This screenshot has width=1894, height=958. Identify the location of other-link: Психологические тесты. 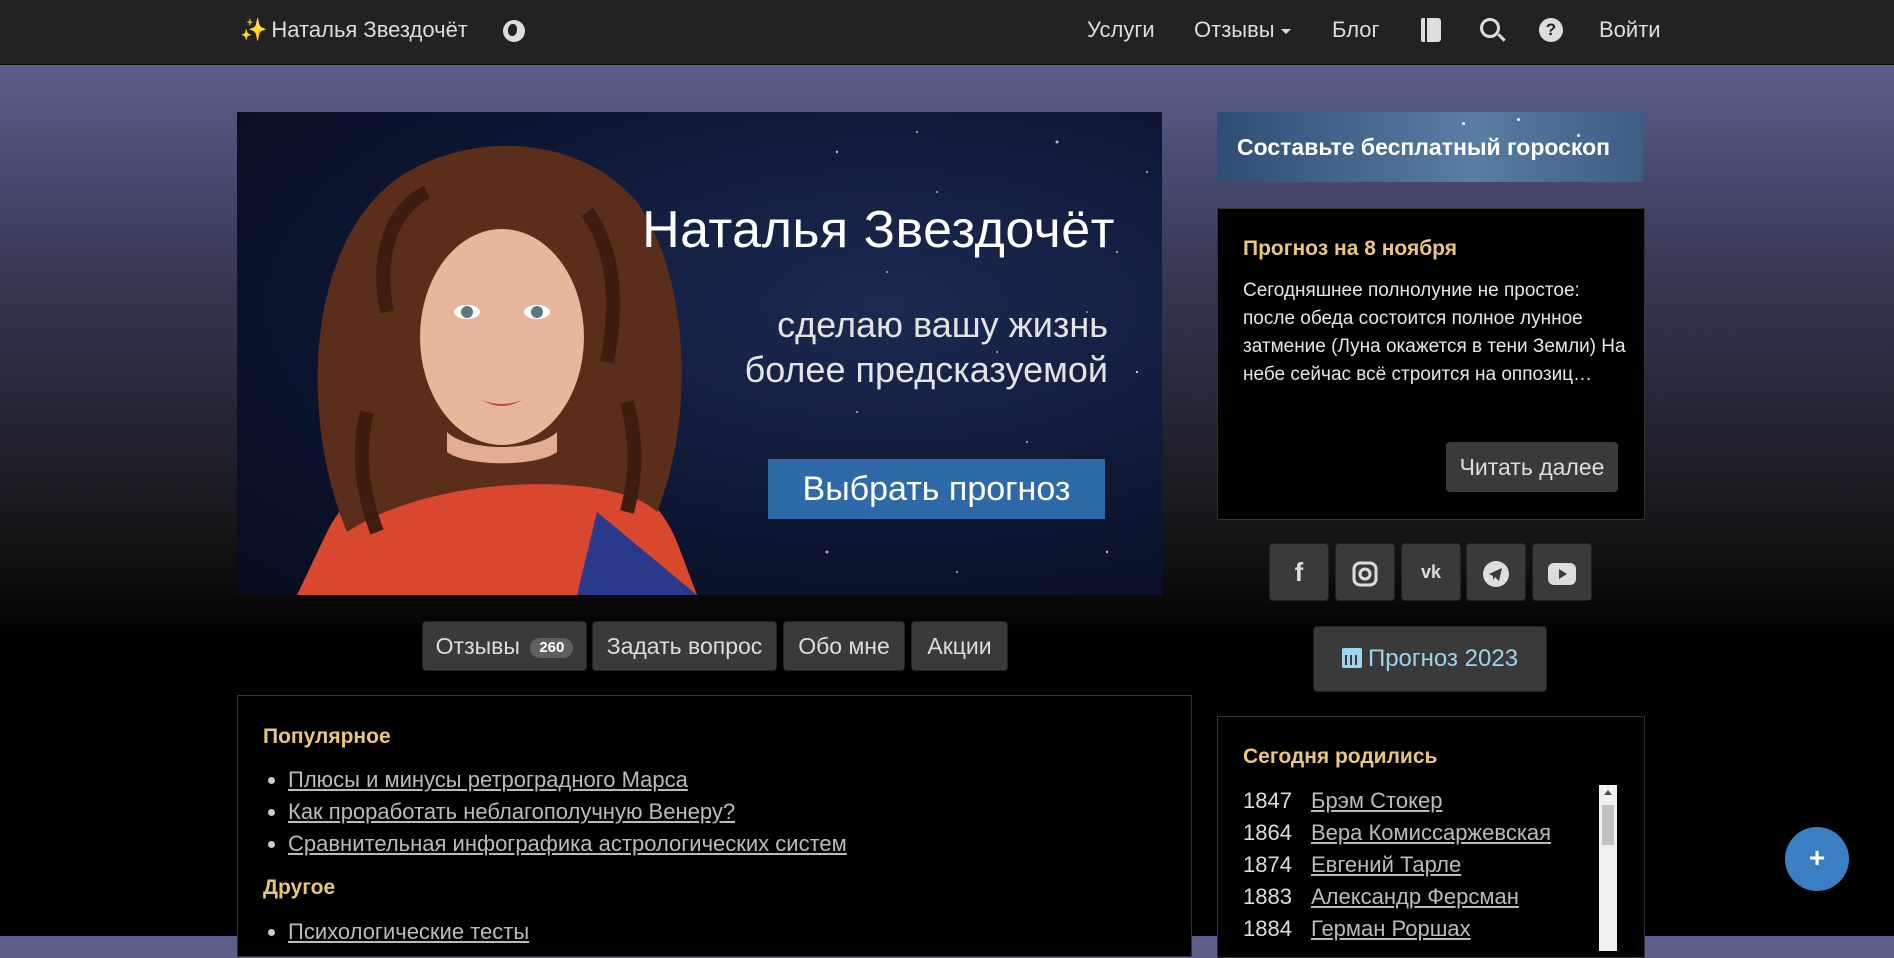
(408, 931).